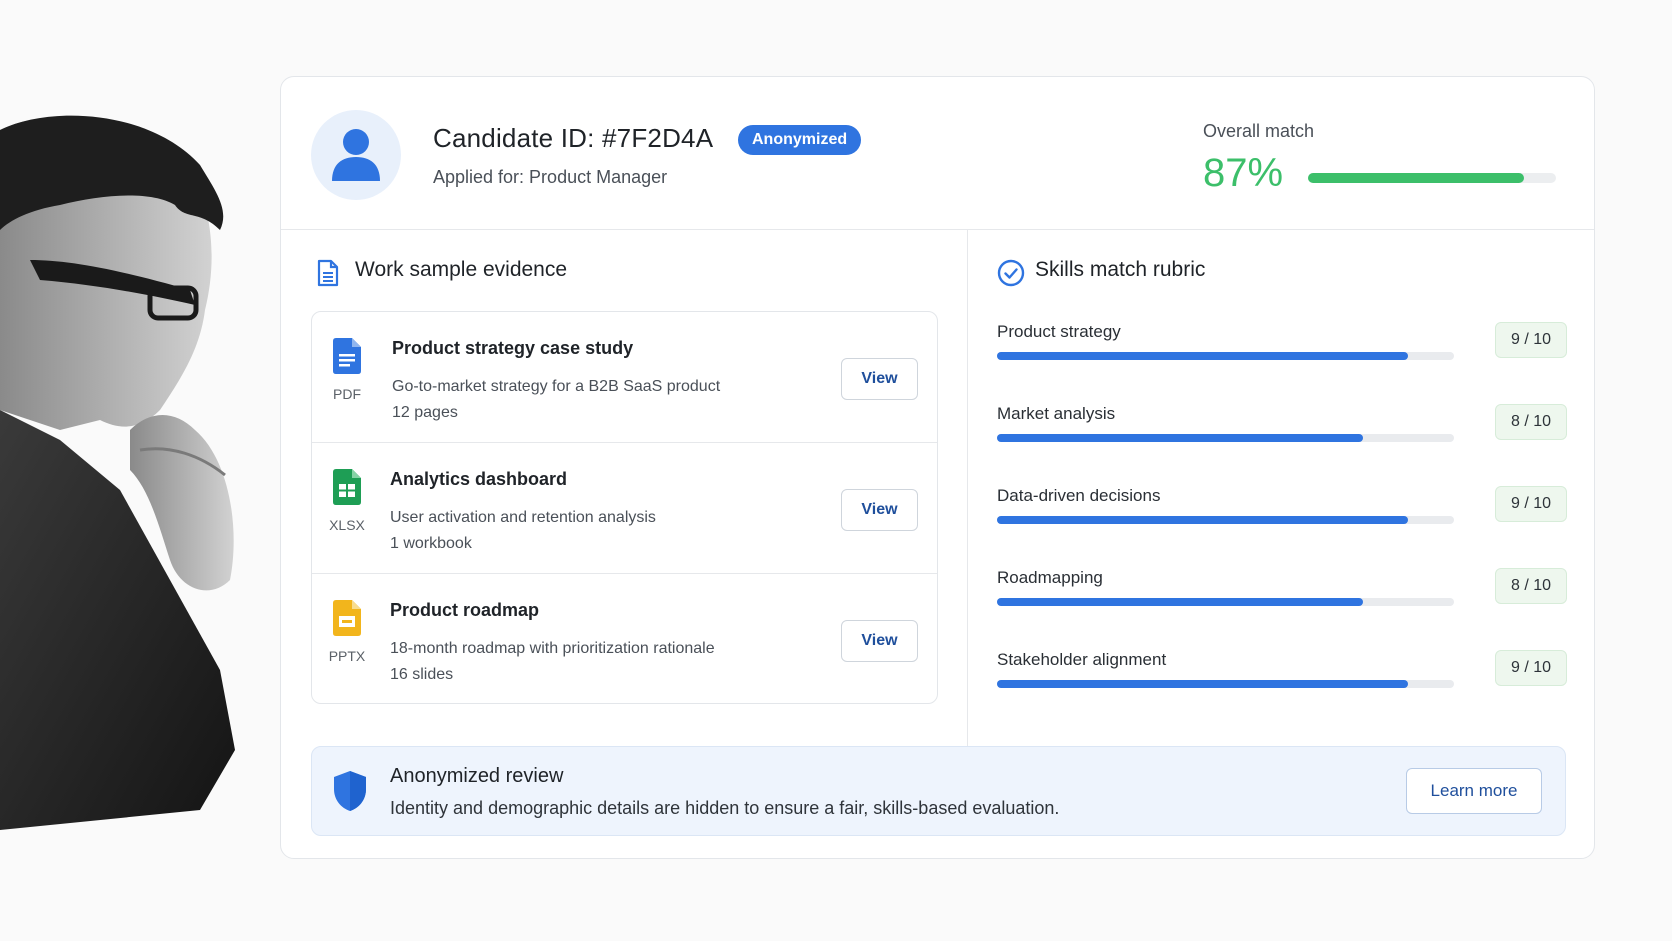 The width and height of the screenshot is (1672, 941). What do you see at coordinates (1056, 413) in the screenshot?
I see `skill-label: Market analysis` at bounding box center [1056, 413].